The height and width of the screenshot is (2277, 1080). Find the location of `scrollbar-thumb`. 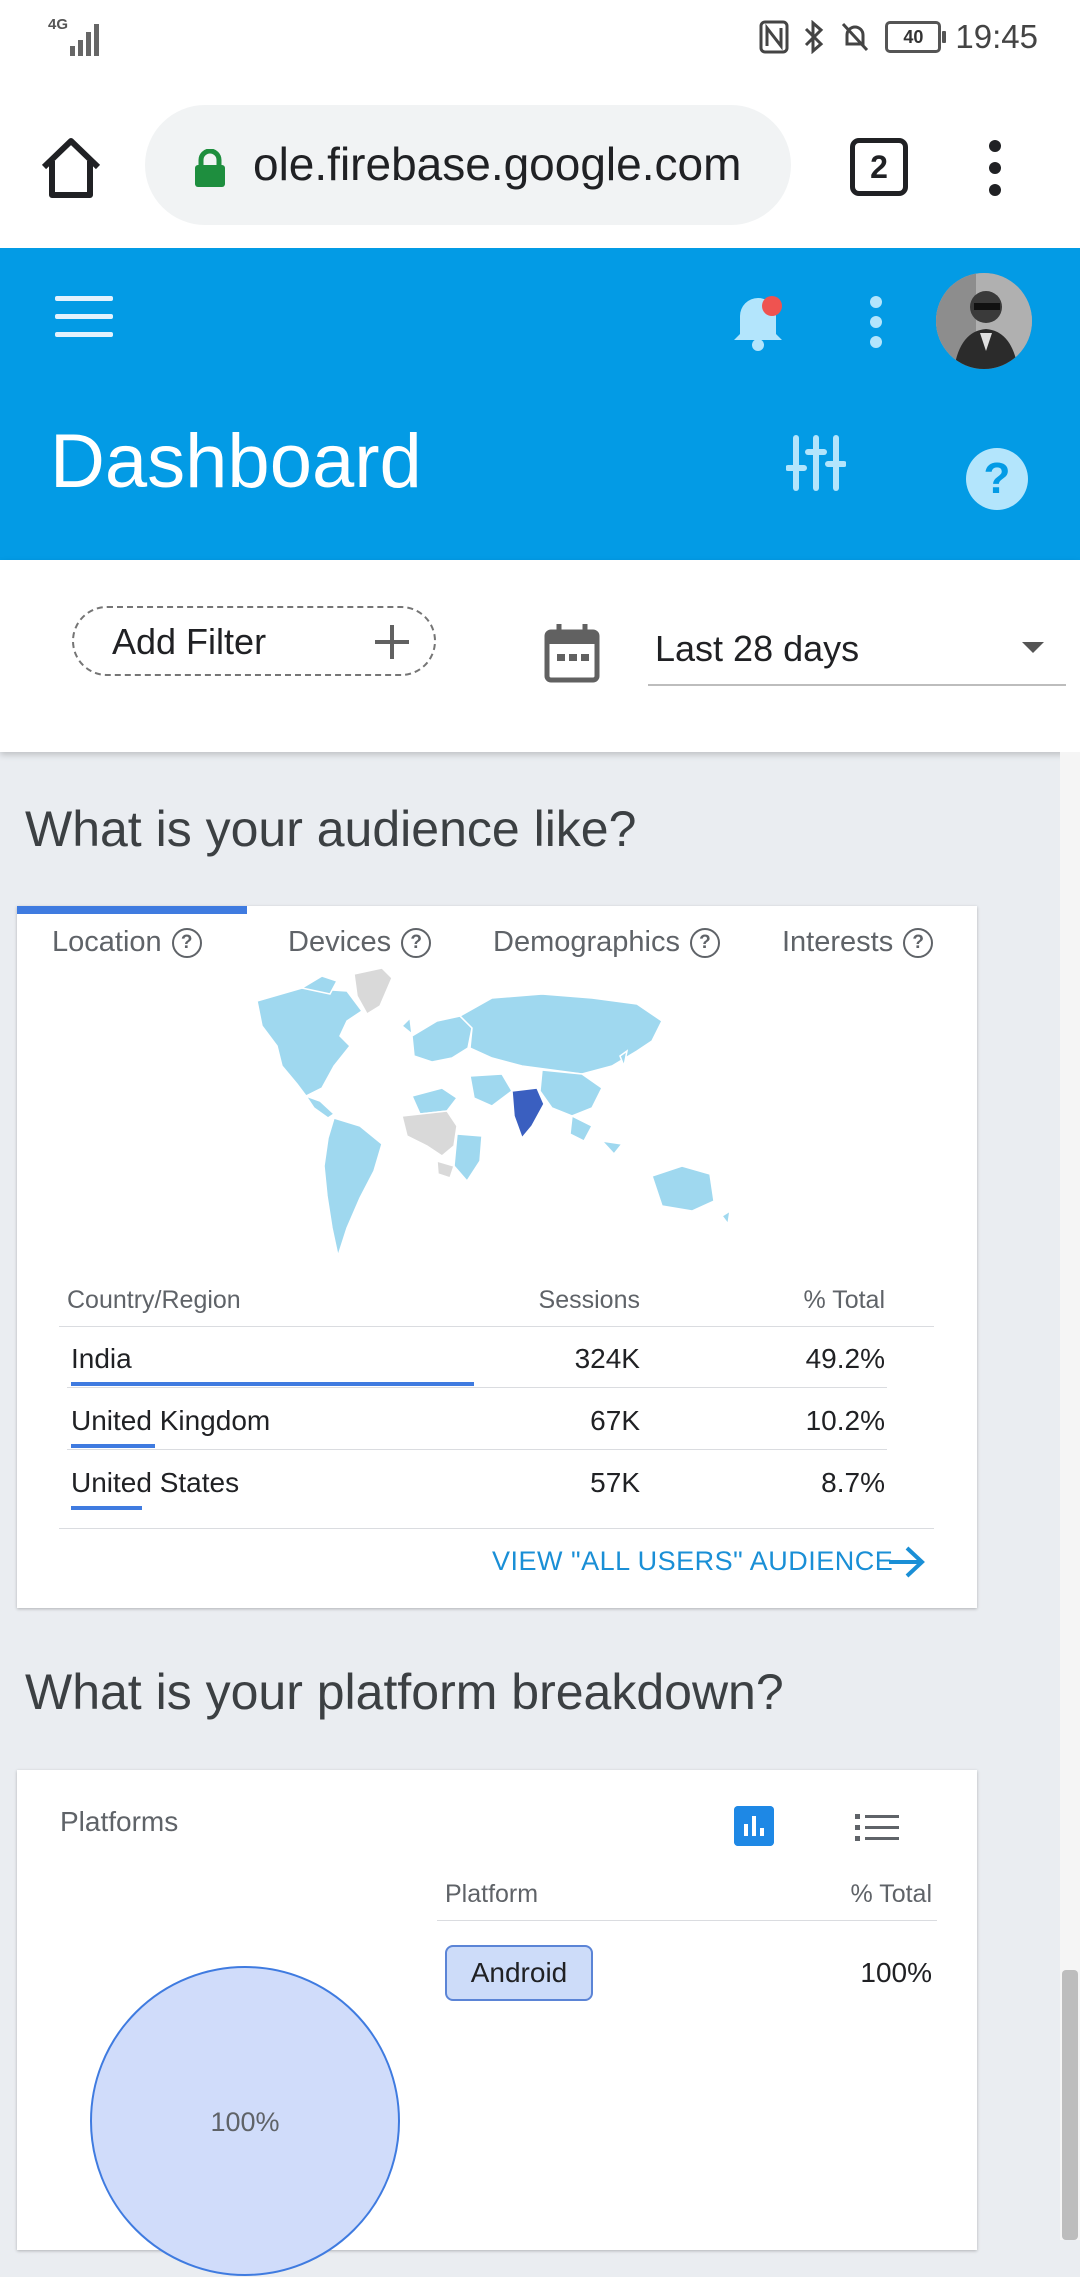

scrollbar-thumb is located at coordinates (1070, 2105).